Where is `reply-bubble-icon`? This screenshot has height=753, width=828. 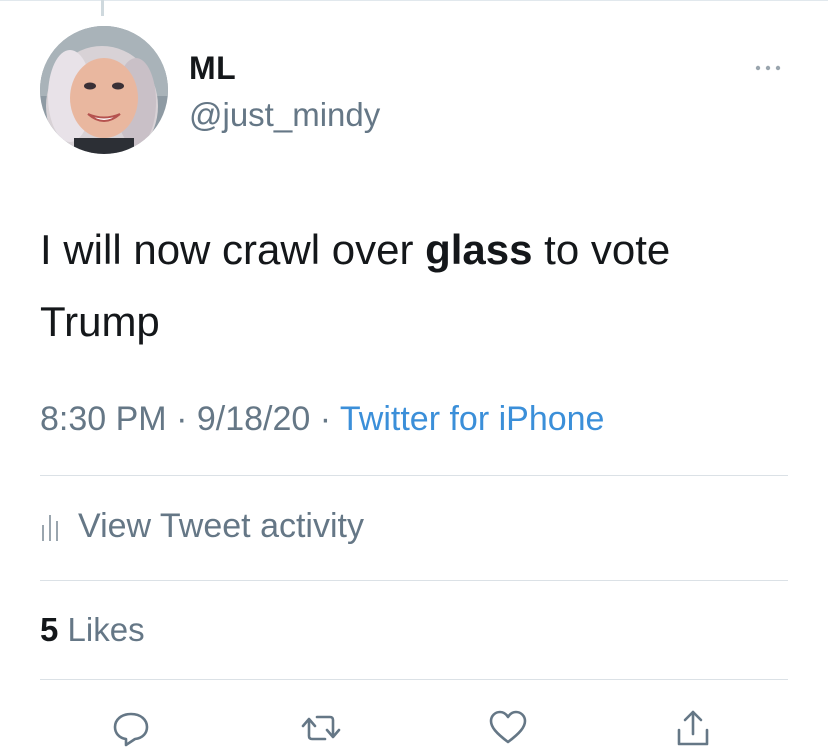 reply-bubble-icon is located at coordinates (131, 729).